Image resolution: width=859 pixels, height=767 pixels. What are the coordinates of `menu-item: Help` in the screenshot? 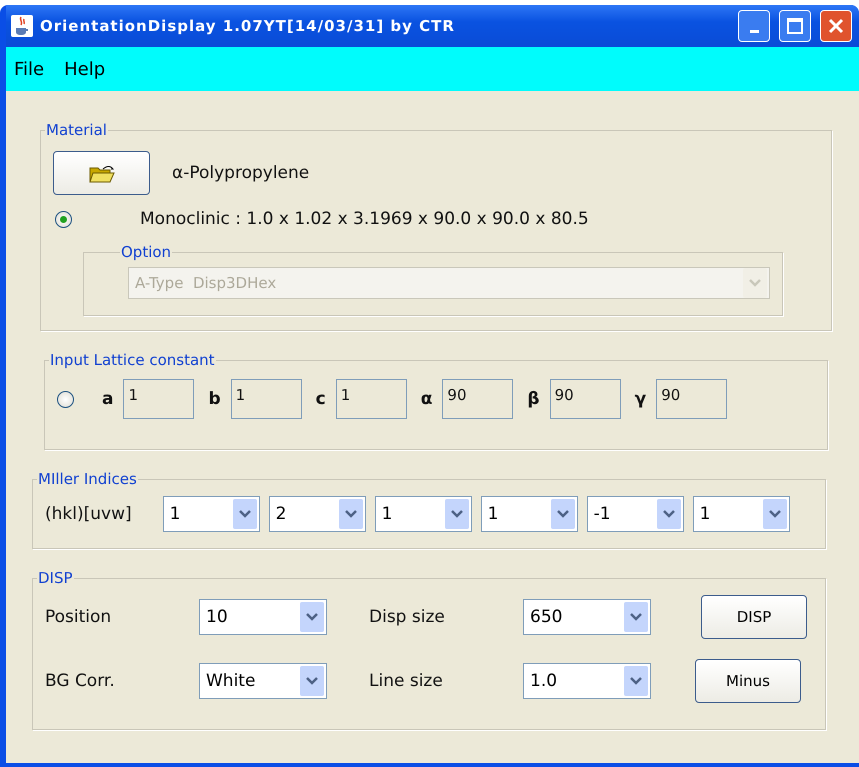 It's located at (85, 69).